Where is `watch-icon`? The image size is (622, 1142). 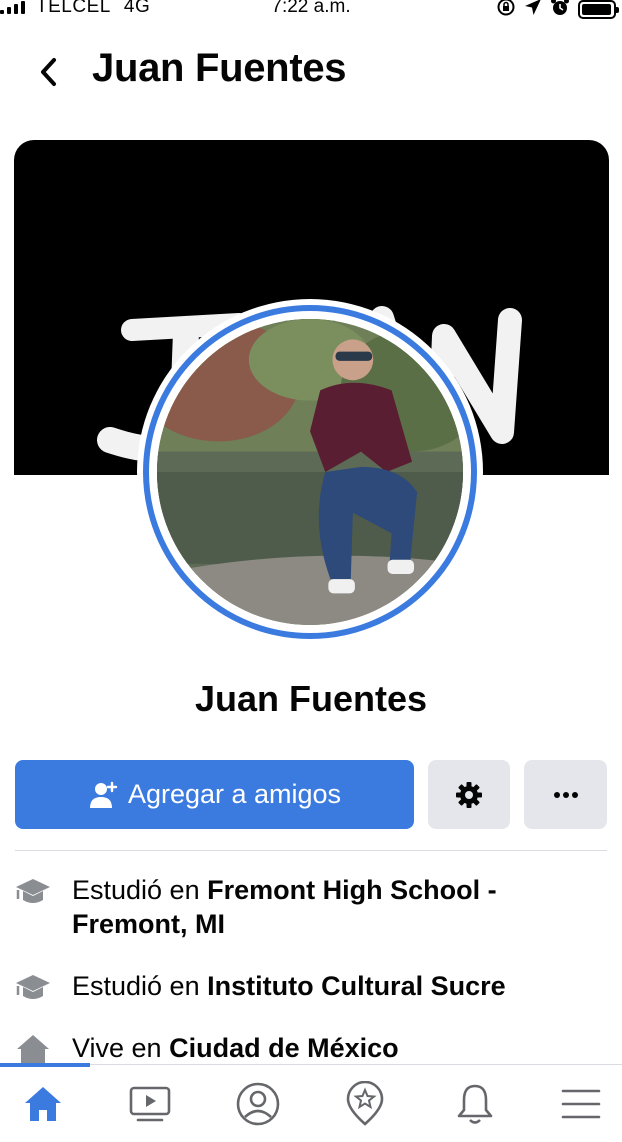
watch-icon is located at coordinates (150, 1104).